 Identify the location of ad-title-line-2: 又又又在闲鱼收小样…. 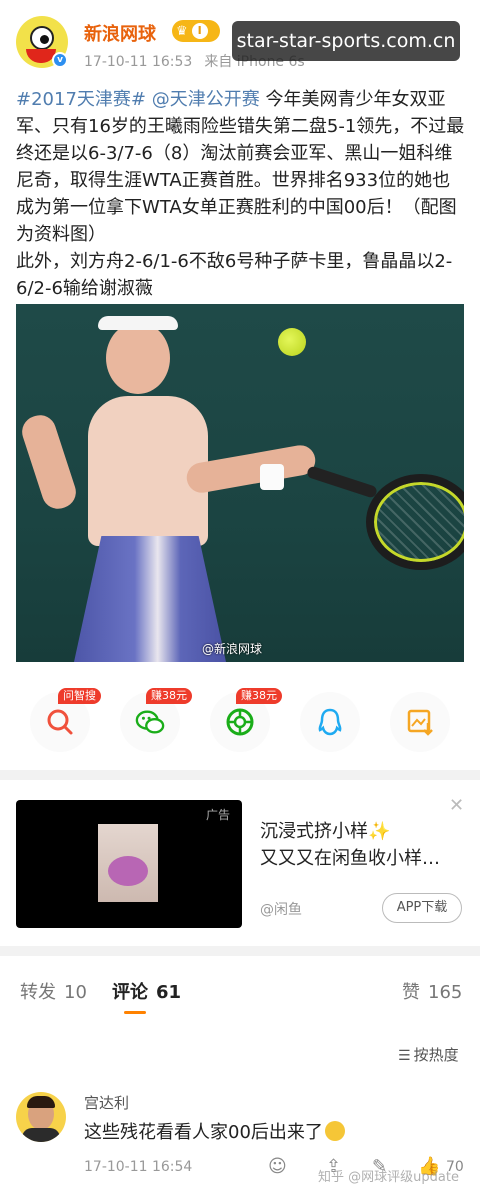
(350, 858).